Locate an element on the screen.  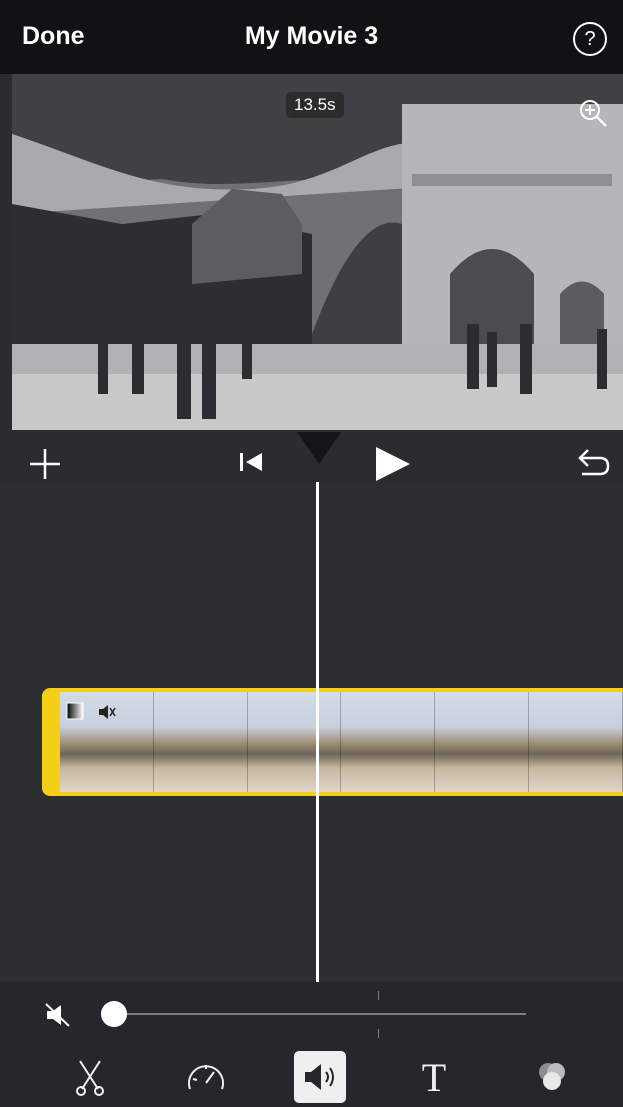
video-clip is located at coordinates (332, 742).